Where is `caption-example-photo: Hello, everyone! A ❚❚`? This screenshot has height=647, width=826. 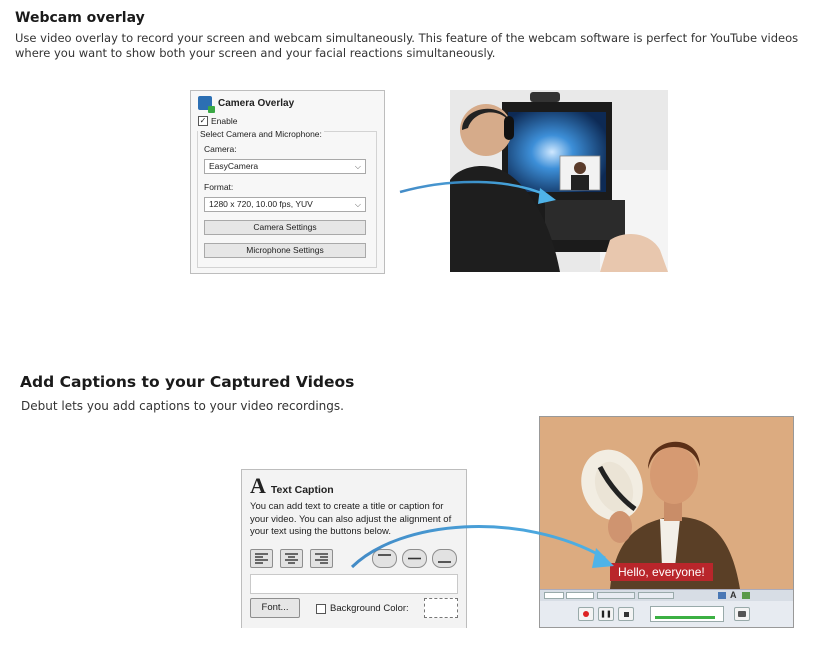 caption-example-photo: Hello, everyone! A ❚❚ is located at coordinates (666, 522).